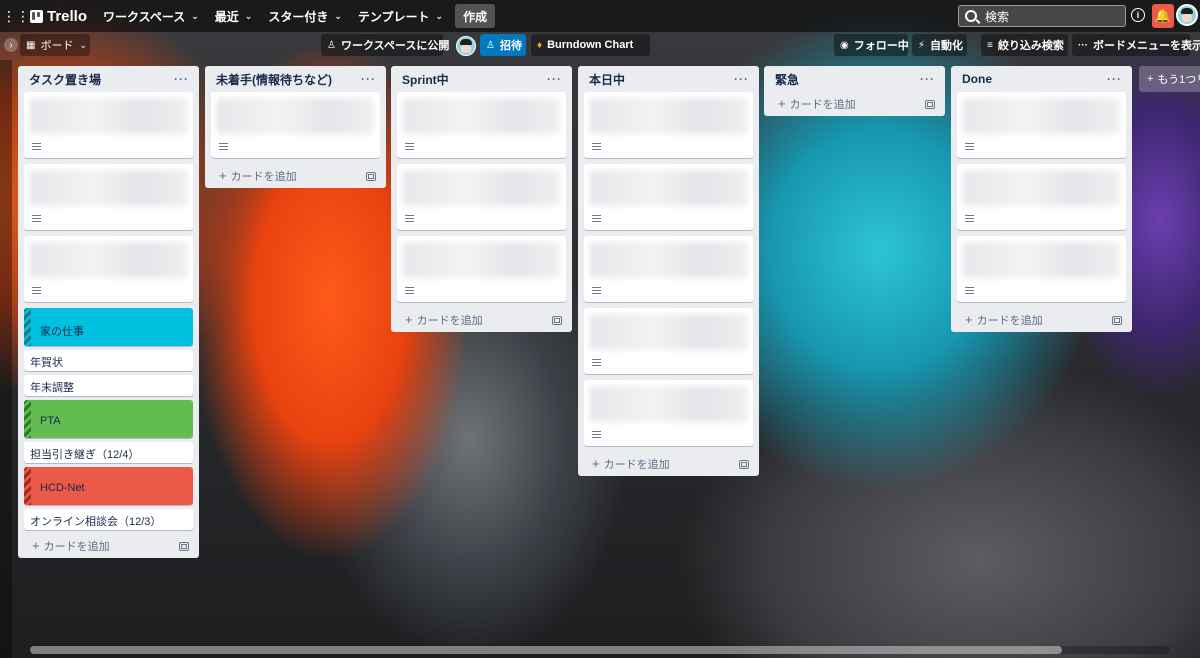  Describe the element at coordinates (475, 16) in the screenshot. I see `create-button: 作成` at that location.